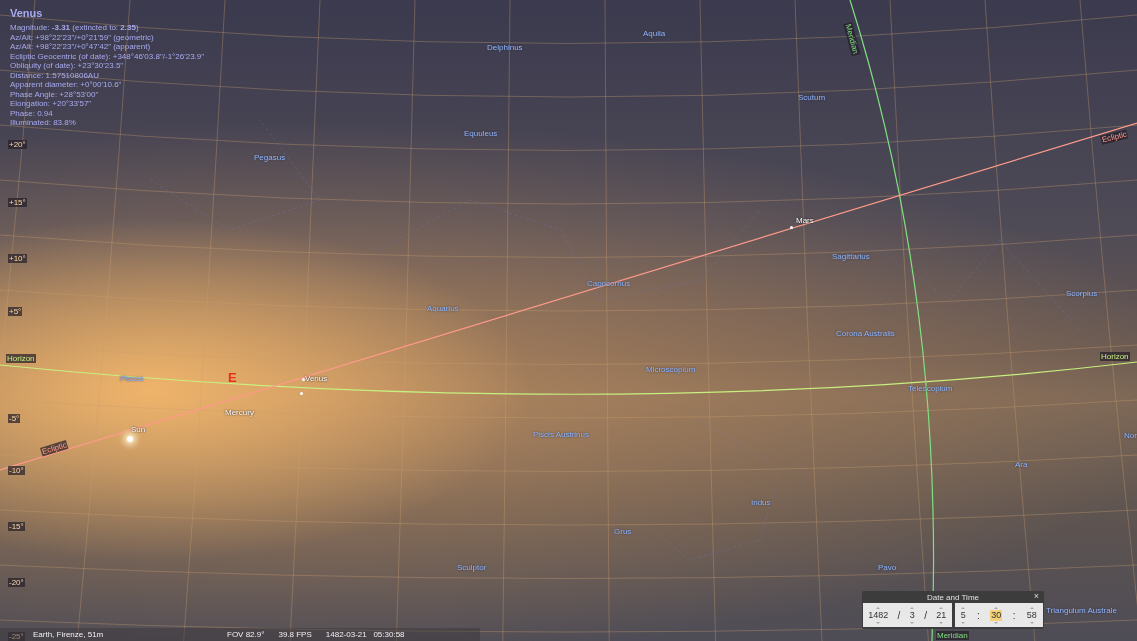  I want to click on constellation-label: Indus, so click(761, 502).